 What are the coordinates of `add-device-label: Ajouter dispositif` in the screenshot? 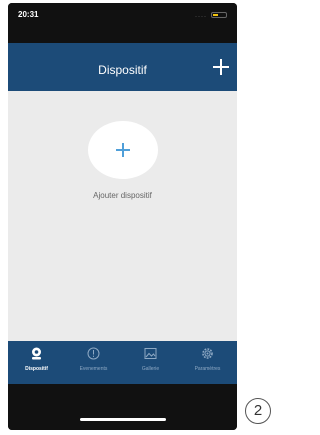 It's located at (122, 195).